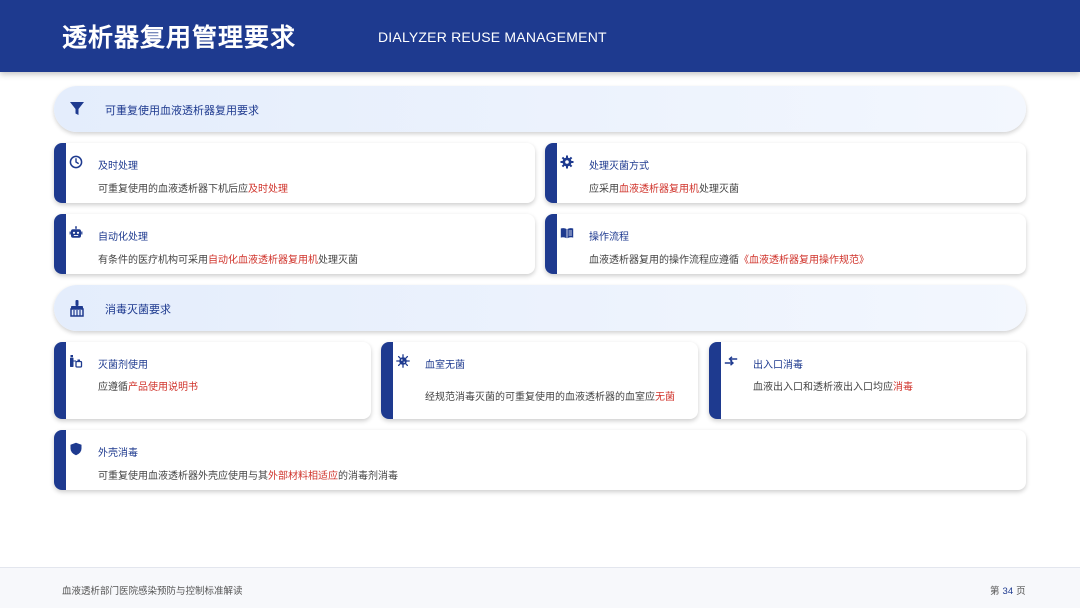 Image resolution: width=1080 pixels, height=608 pixels. Describe the element at coordinates (248, 476) in the screenshot. I see `card-text: 可重复使用血液透析器外壳应使用与其外部材料相适应的消毒剂消毒` at that location.